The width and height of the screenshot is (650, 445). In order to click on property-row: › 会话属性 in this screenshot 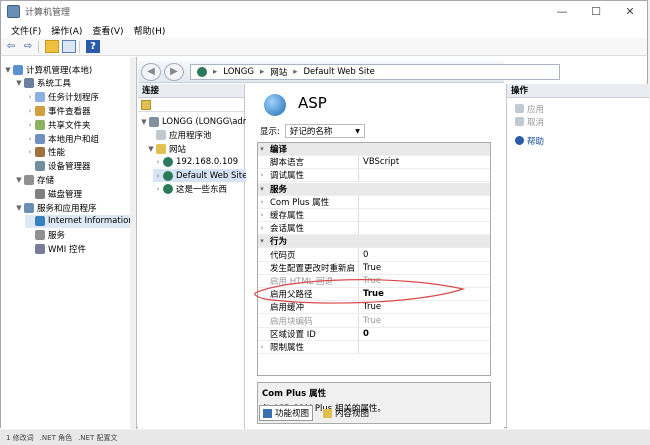, I will do `click(374, 229)`.